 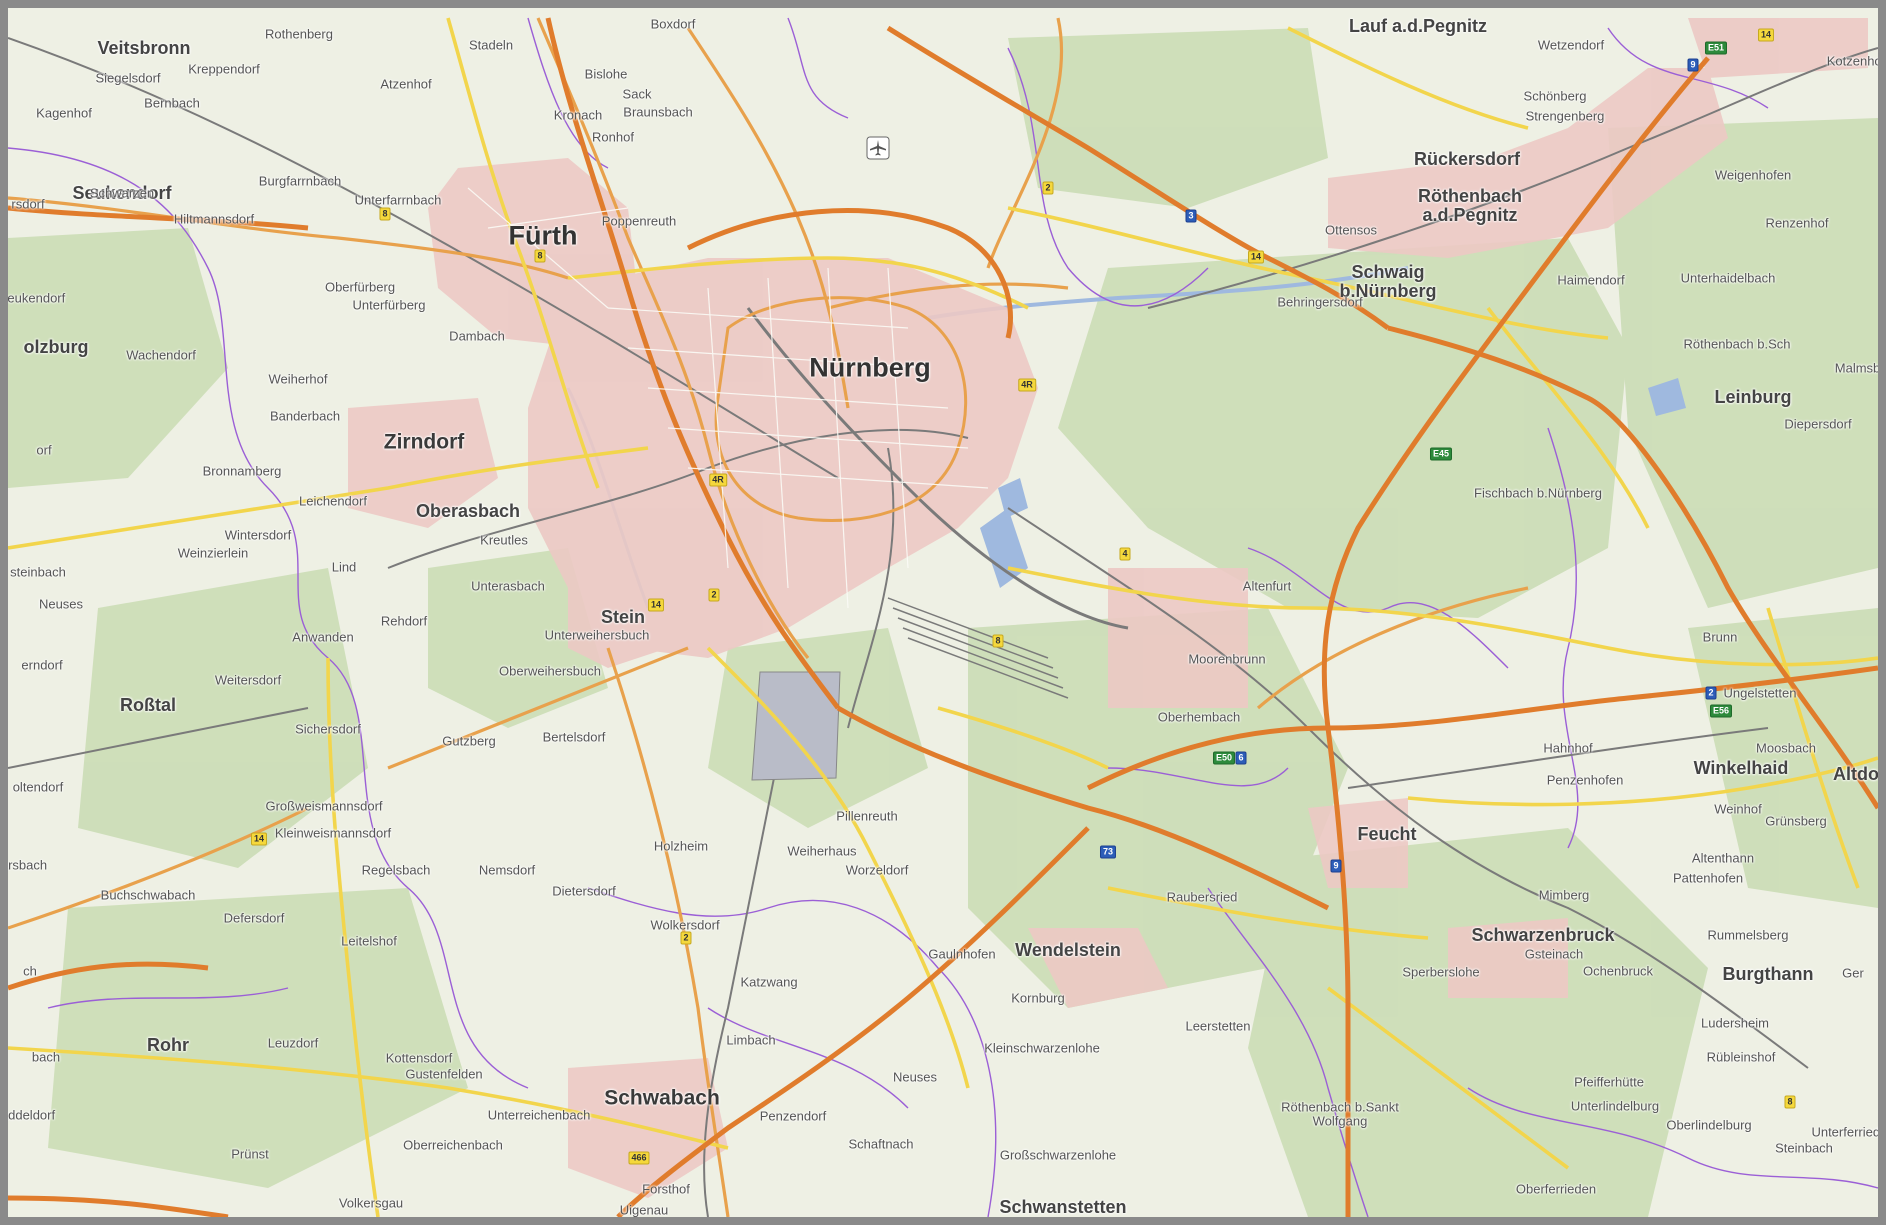 I want to click on airport-icon, so click(x=878, y=148).